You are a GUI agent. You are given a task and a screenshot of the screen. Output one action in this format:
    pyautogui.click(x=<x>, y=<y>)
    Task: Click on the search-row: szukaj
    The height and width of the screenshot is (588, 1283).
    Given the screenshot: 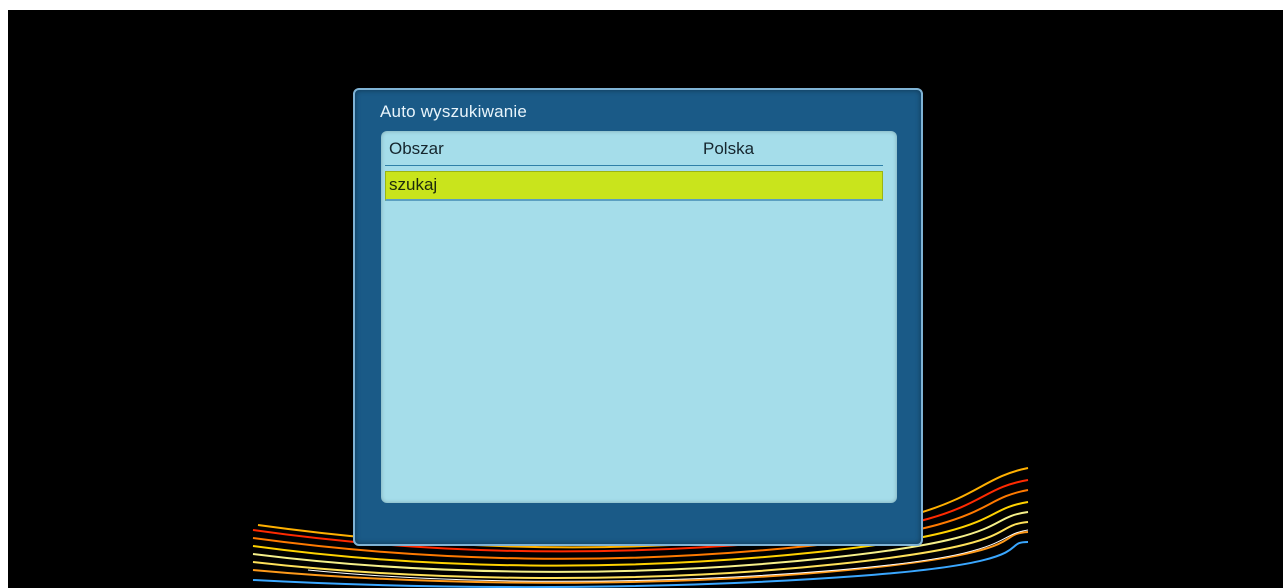 What is the action you would take?
    pyautogui.click(x=634, y=186)
    